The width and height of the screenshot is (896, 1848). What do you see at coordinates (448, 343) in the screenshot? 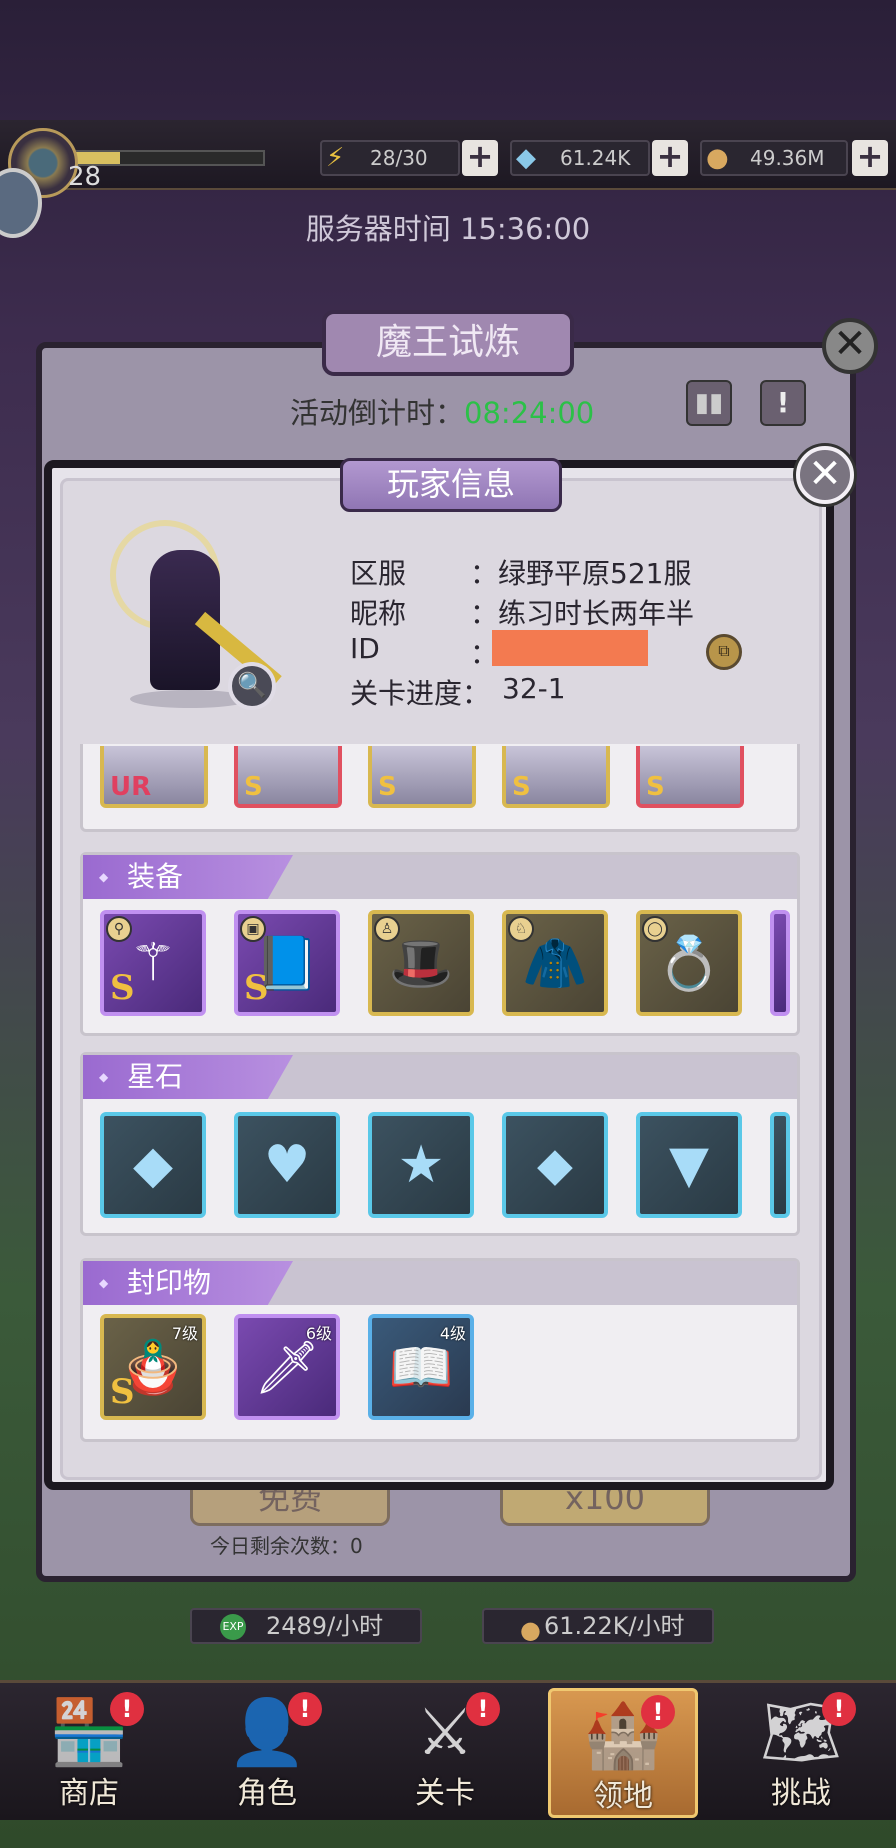
I see `trial-title: 魔王试炼` at bounding box center [448, 343].